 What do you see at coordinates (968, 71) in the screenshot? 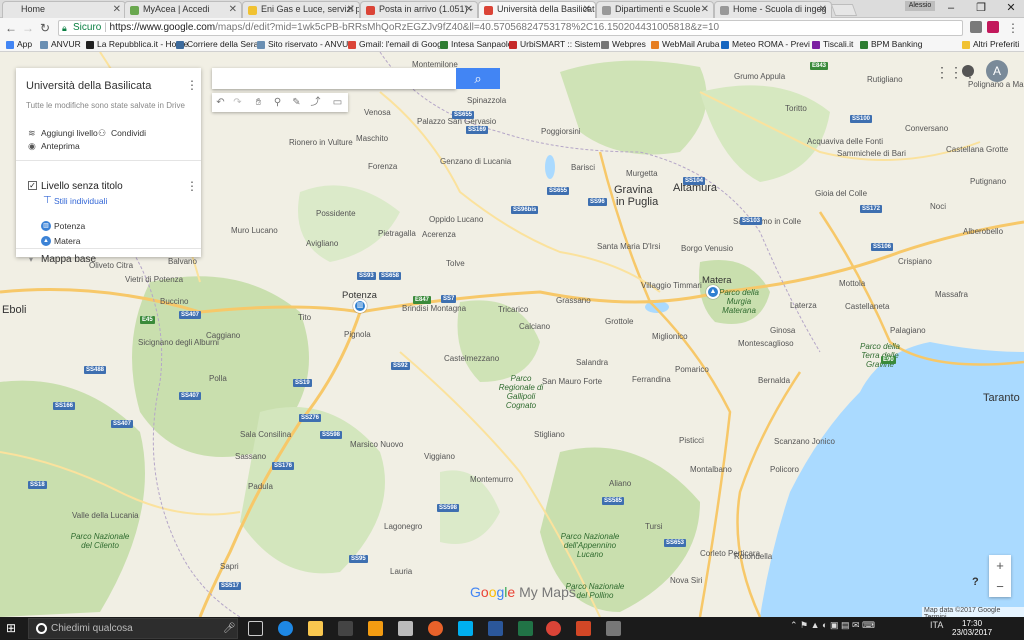
I see `notifications-icon` at bounding box center [968, 71].